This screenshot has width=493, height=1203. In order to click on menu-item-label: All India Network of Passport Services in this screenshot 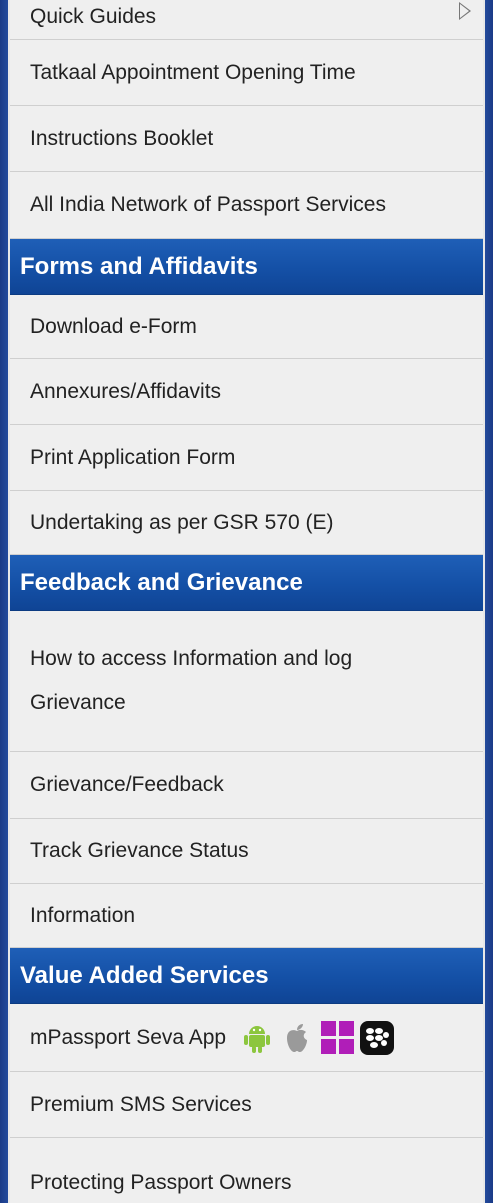, I will do `click(208, 204)`.